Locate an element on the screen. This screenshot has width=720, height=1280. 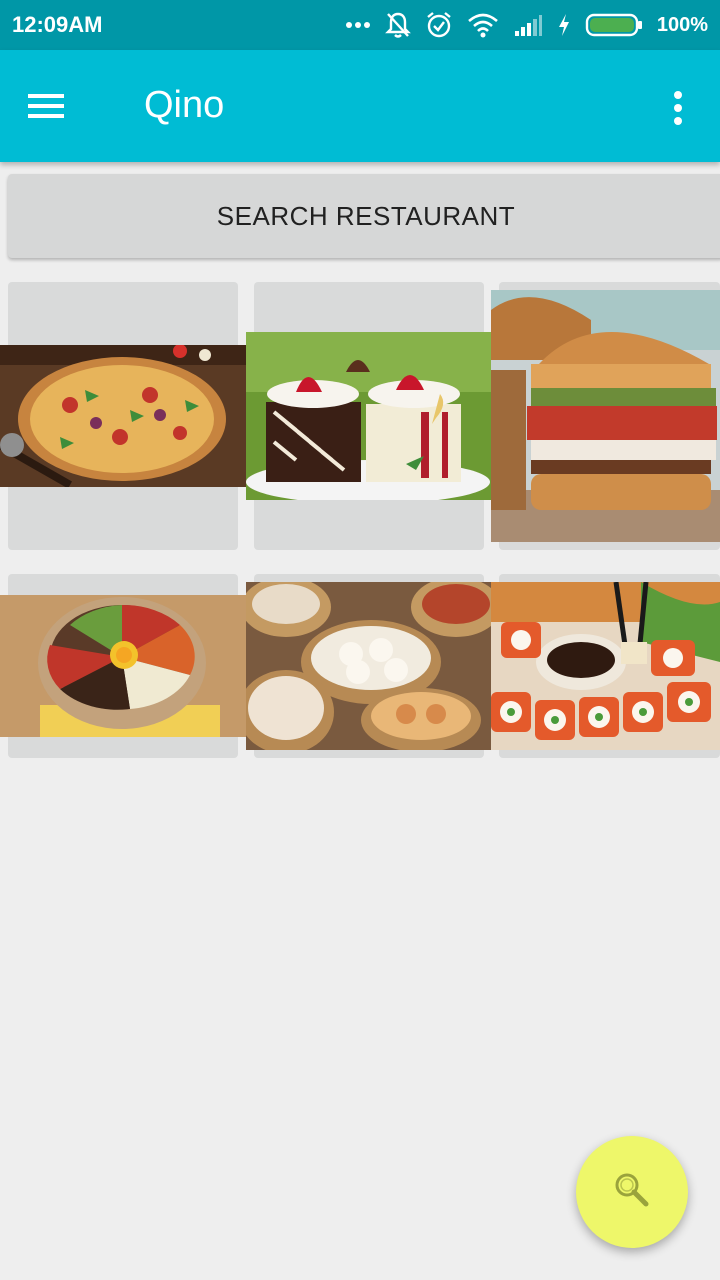
status-bar: 12:09AM 100% is located at coordinates (360, 25).